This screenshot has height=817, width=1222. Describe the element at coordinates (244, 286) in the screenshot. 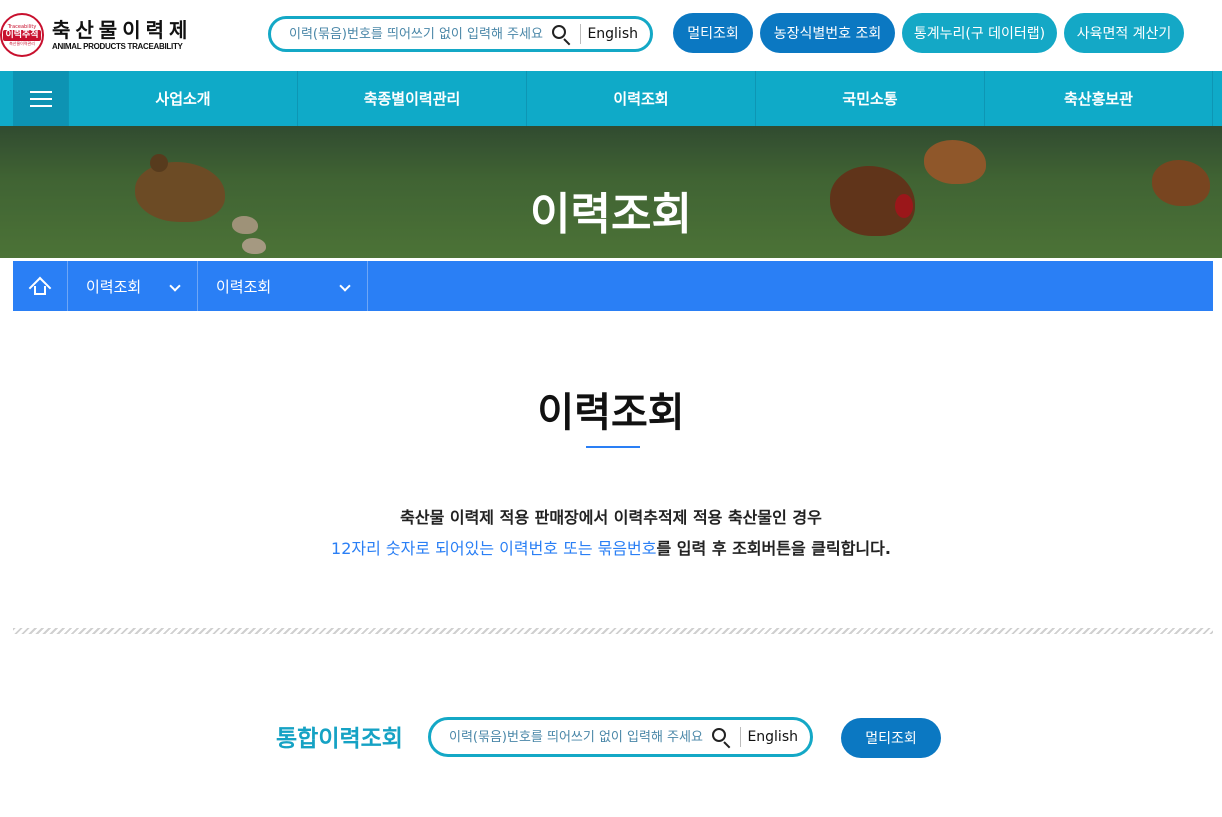

I see `breadcrumb-level2-label: 이력조회` at that location.